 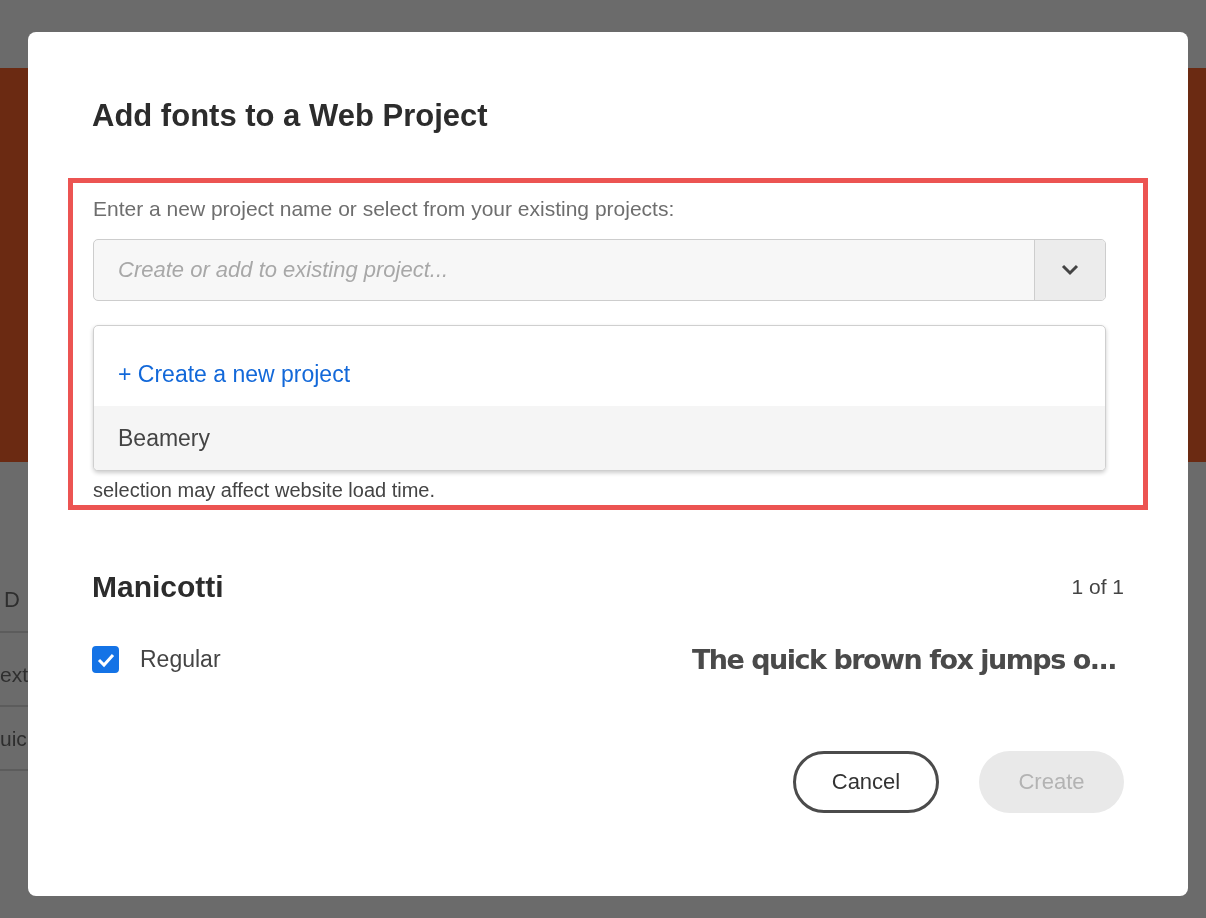 I want to click on chevron-down-icon, so click(x=1070, y=270).